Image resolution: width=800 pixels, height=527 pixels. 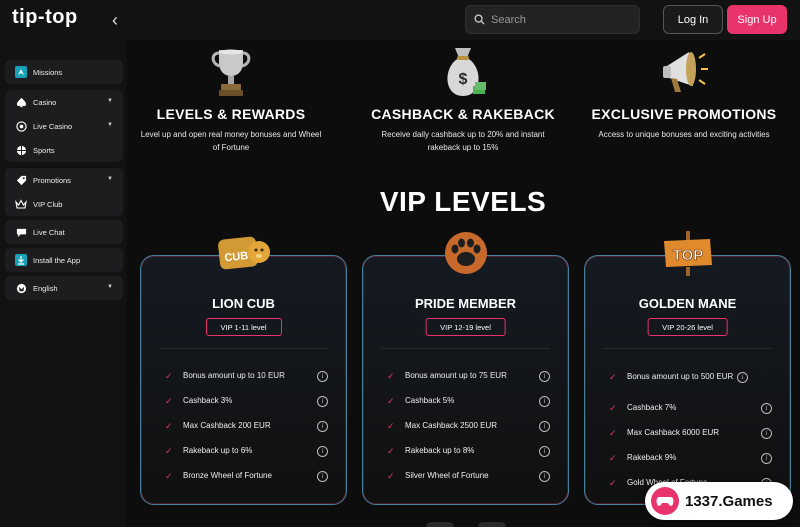 I want to click on perk-item: ✓ Max Cashback 2500 EUR i, so click(x=468, y=426).